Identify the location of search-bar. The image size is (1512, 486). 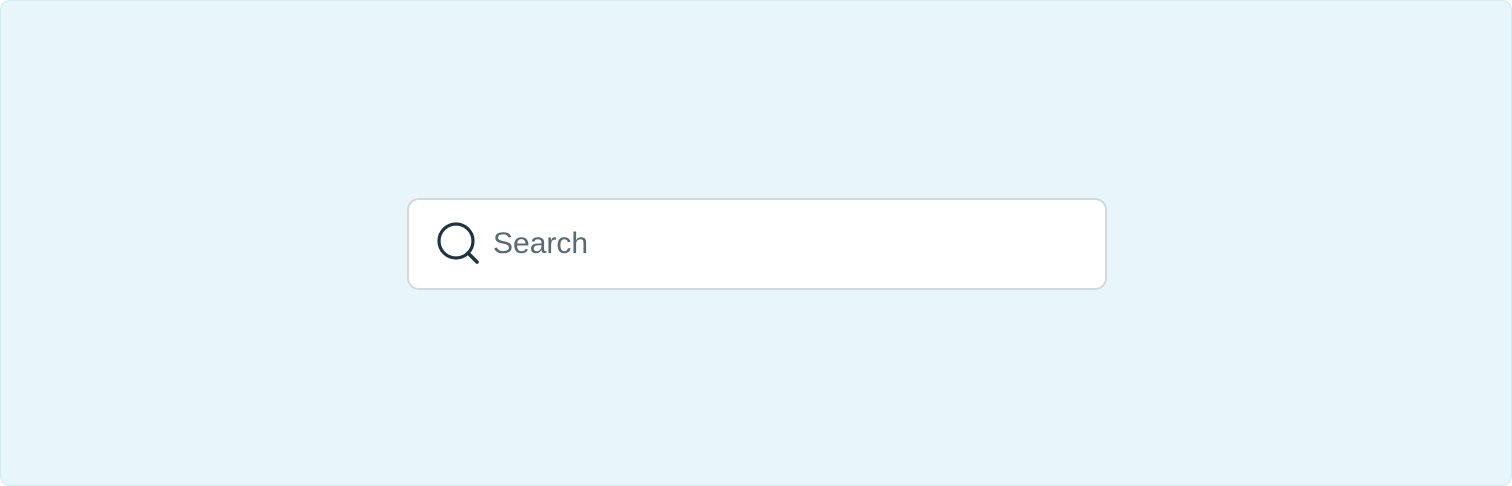
(757, 244).